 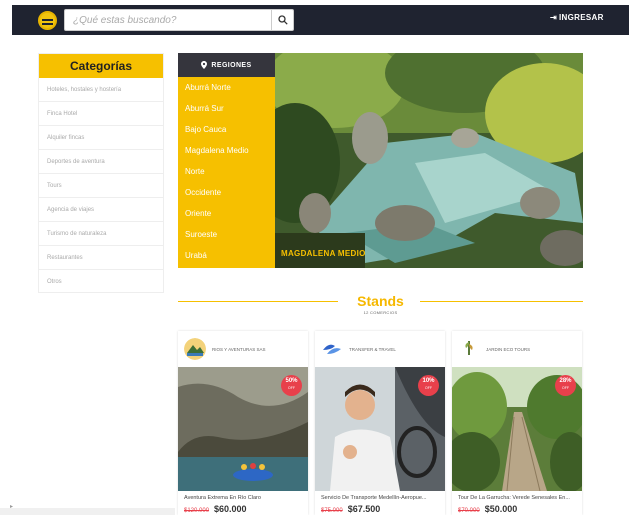 I want to click on regions-title: REGIONES, so click(x=231, y=65).